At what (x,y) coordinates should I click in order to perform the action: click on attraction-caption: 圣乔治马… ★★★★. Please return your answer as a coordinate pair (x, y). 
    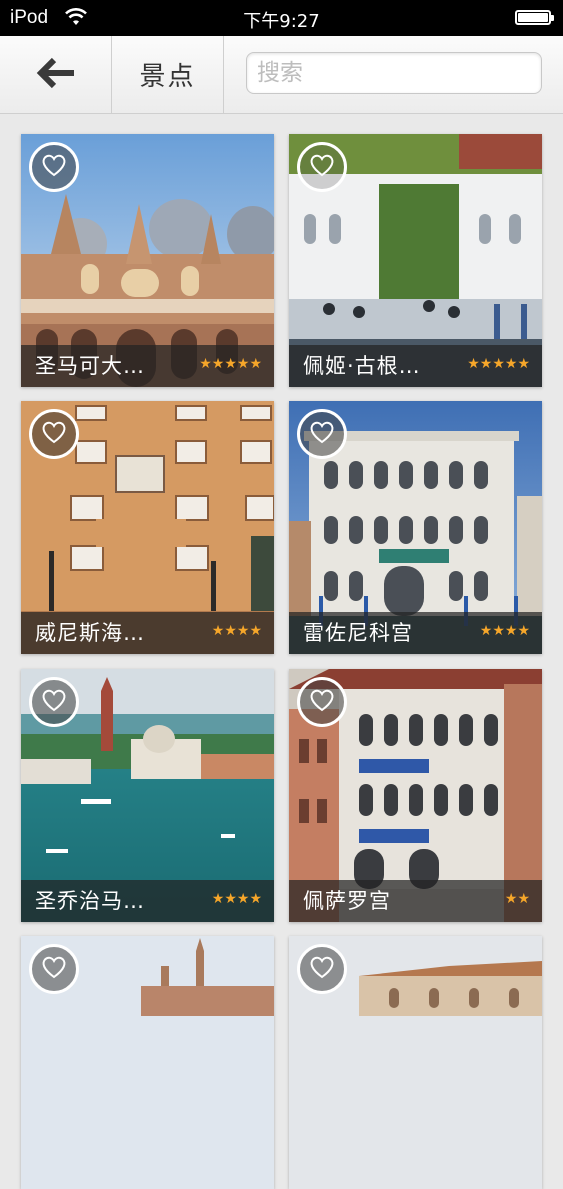
    Looking at the image, I should click on (147, 901).